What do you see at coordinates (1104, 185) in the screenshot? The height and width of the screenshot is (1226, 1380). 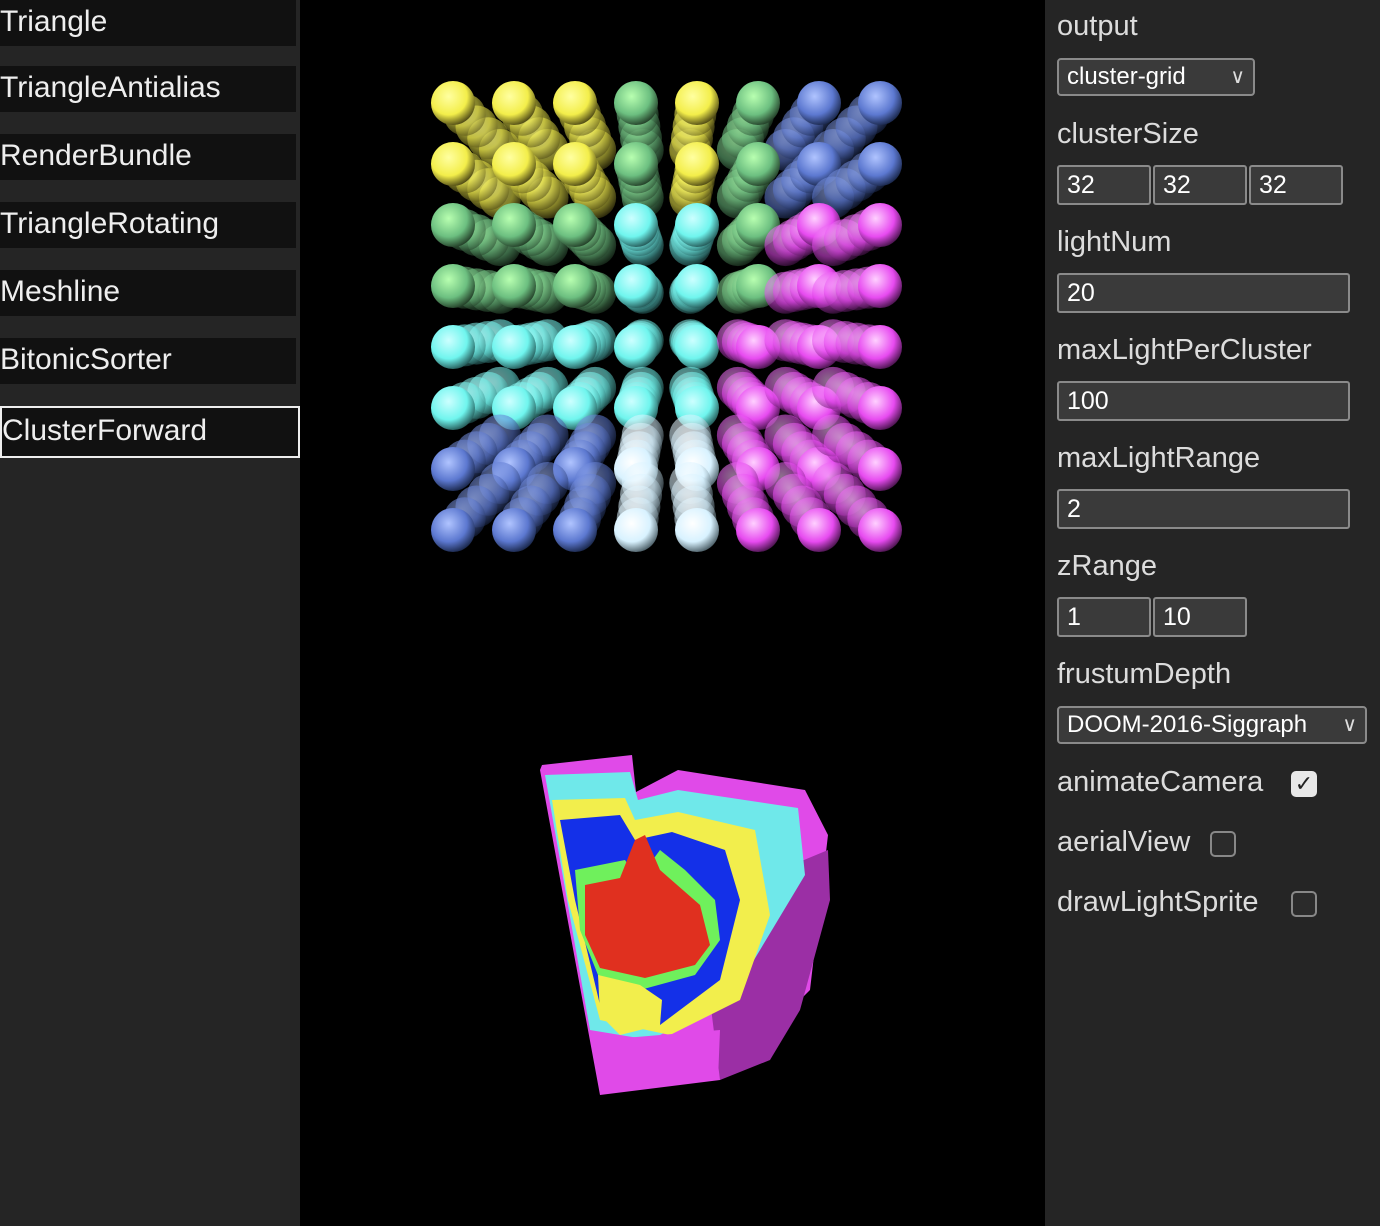 I see `cluster-size-x-input` at bounding box center [1104, 185].